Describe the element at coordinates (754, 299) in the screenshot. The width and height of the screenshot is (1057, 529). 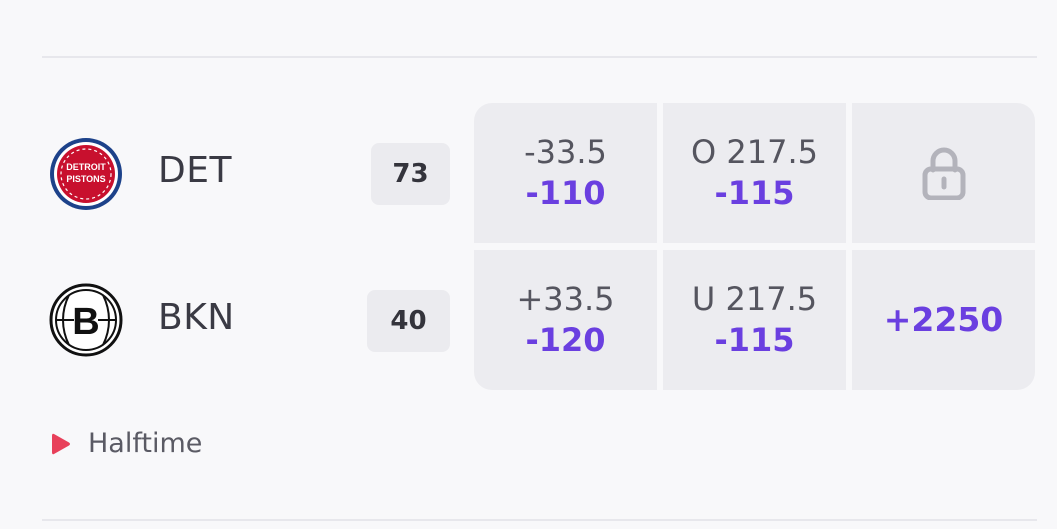
I see `total-line: U 217.5` at that location.